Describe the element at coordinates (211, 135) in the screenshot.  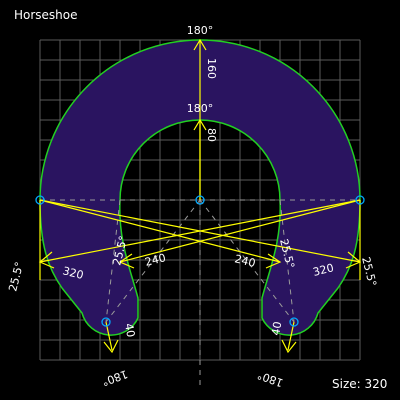
I see `inner-radius-label: 80` at that location.